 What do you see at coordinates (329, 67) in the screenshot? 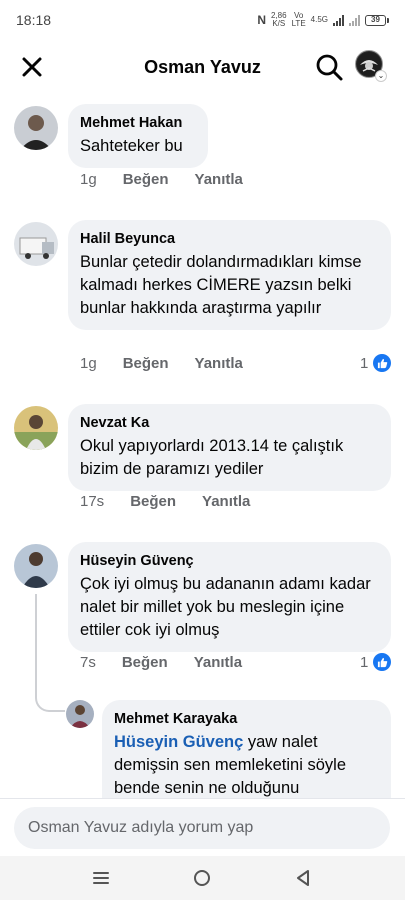
I see `search-icon` at bounding box center [329, 67].